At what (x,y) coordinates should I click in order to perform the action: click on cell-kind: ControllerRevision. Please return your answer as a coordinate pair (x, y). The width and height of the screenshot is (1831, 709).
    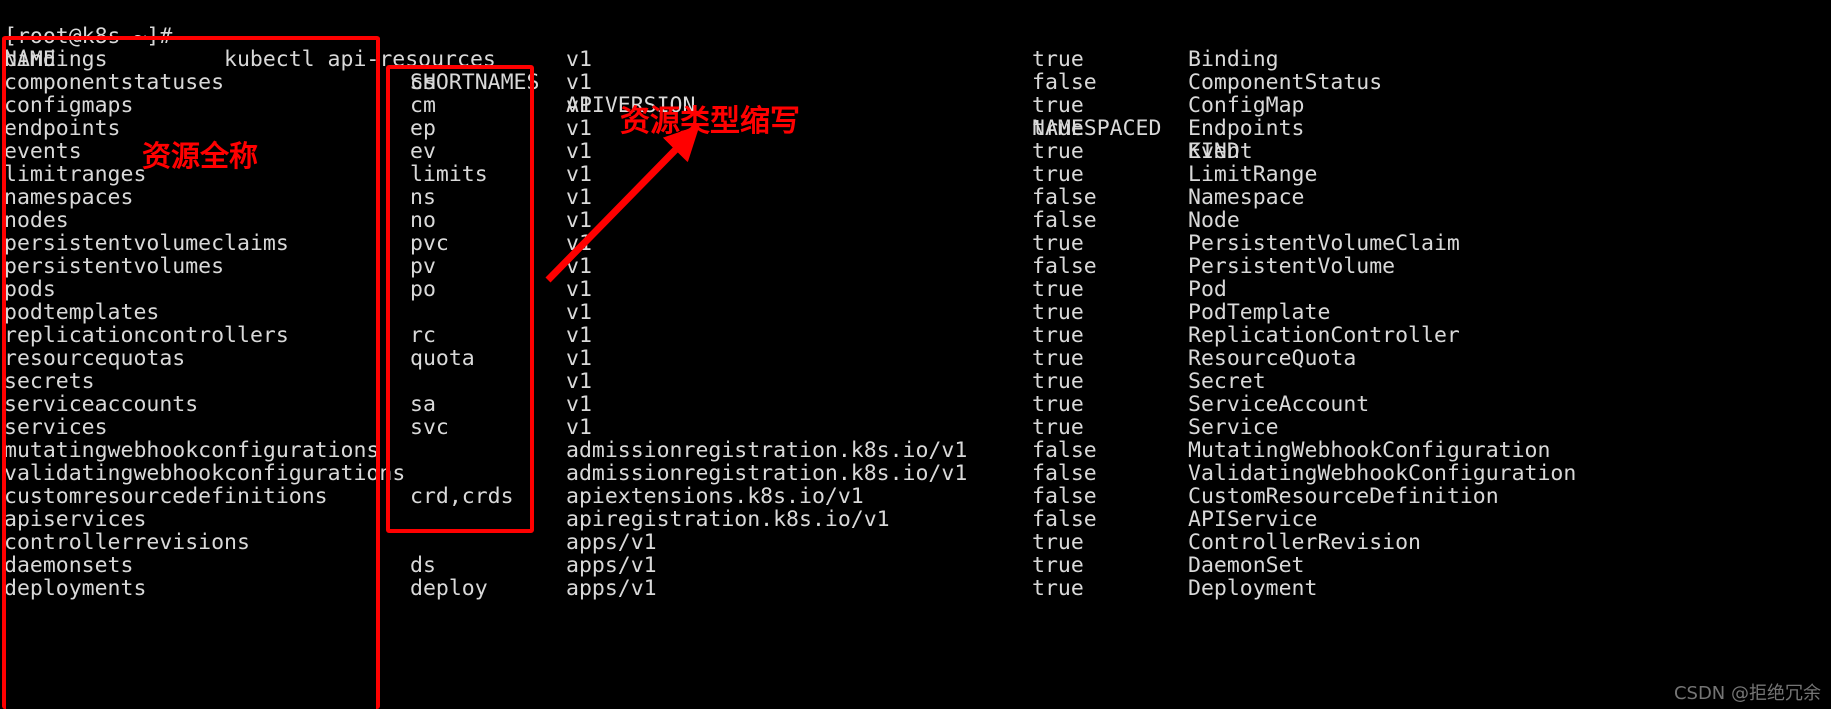
    Looking at the image, I should click on (1304, 542).